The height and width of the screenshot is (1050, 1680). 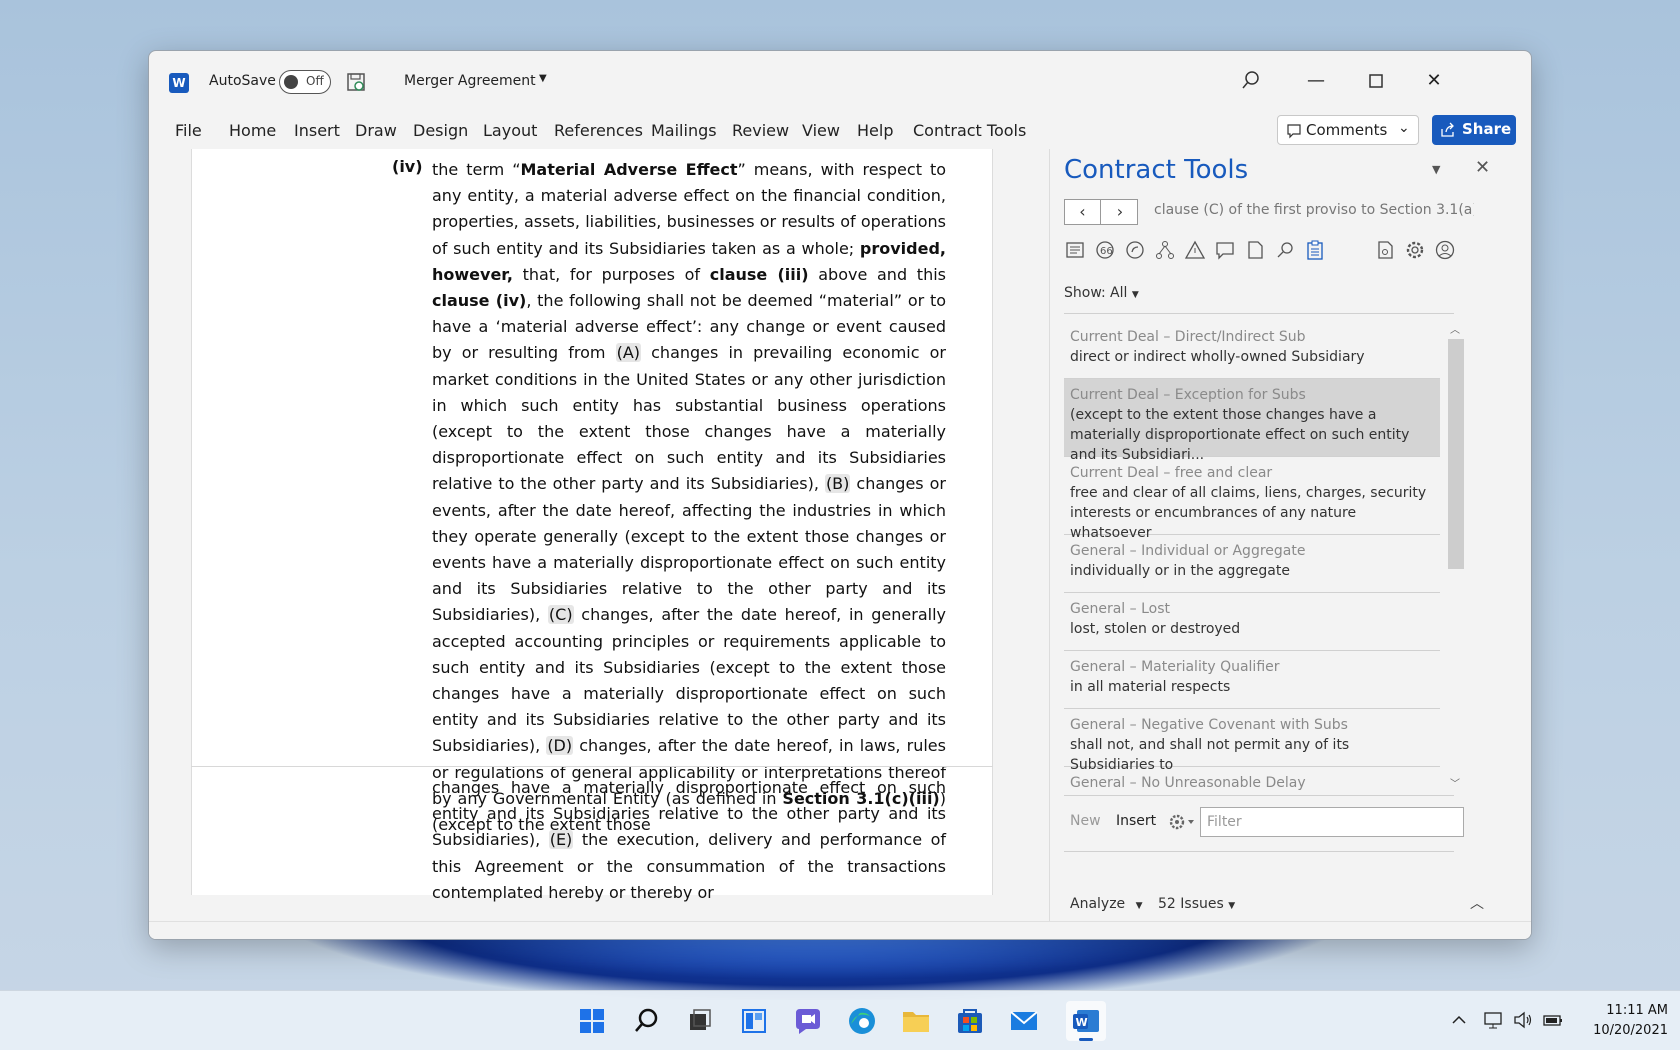 What do you see at coordinates (684, 130) in the screenshot?
I see `tab-mailings: Mailings` at bounding box center [684, 130].